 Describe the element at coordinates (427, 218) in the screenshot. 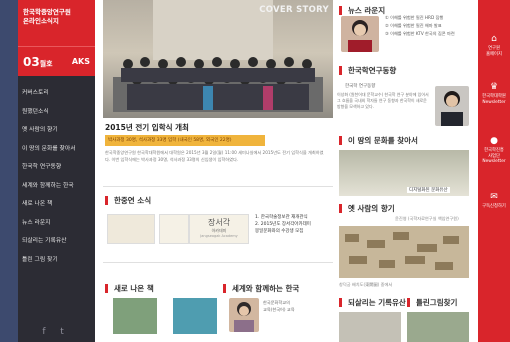

I see `ancient-sub: 윤진영 (국학자료연구실 책임연구원)` at that location.